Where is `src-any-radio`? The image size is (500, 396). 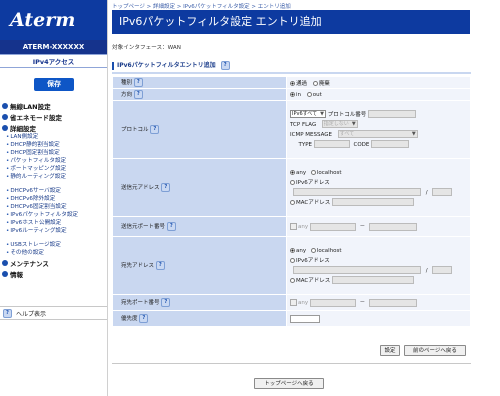
src-any-radio is located at coordinates (292, 172).